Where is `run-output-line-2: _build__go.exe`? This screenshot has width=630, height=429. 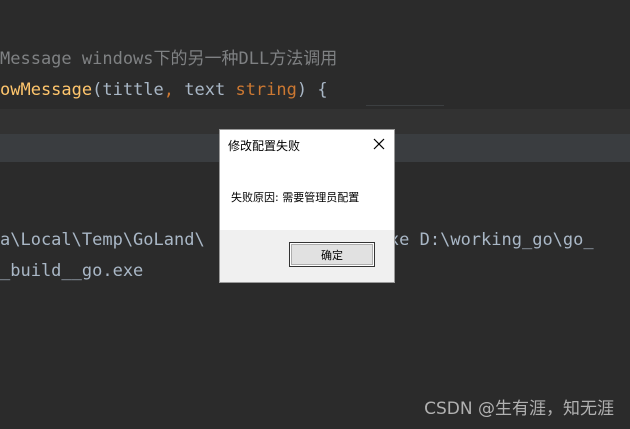 run-output-line-2: _build__go.exe is located at coordinates (72, 271).